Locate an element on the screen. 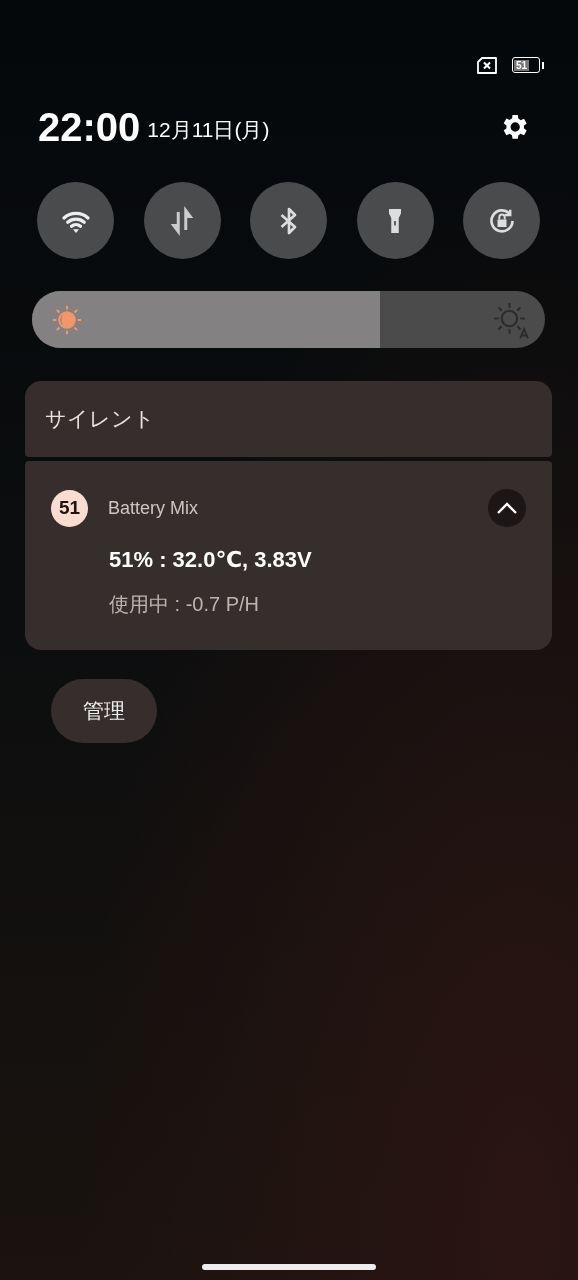 This screenshot has width=578, height=1280. collapse-button is located at coordinates (507, 508).